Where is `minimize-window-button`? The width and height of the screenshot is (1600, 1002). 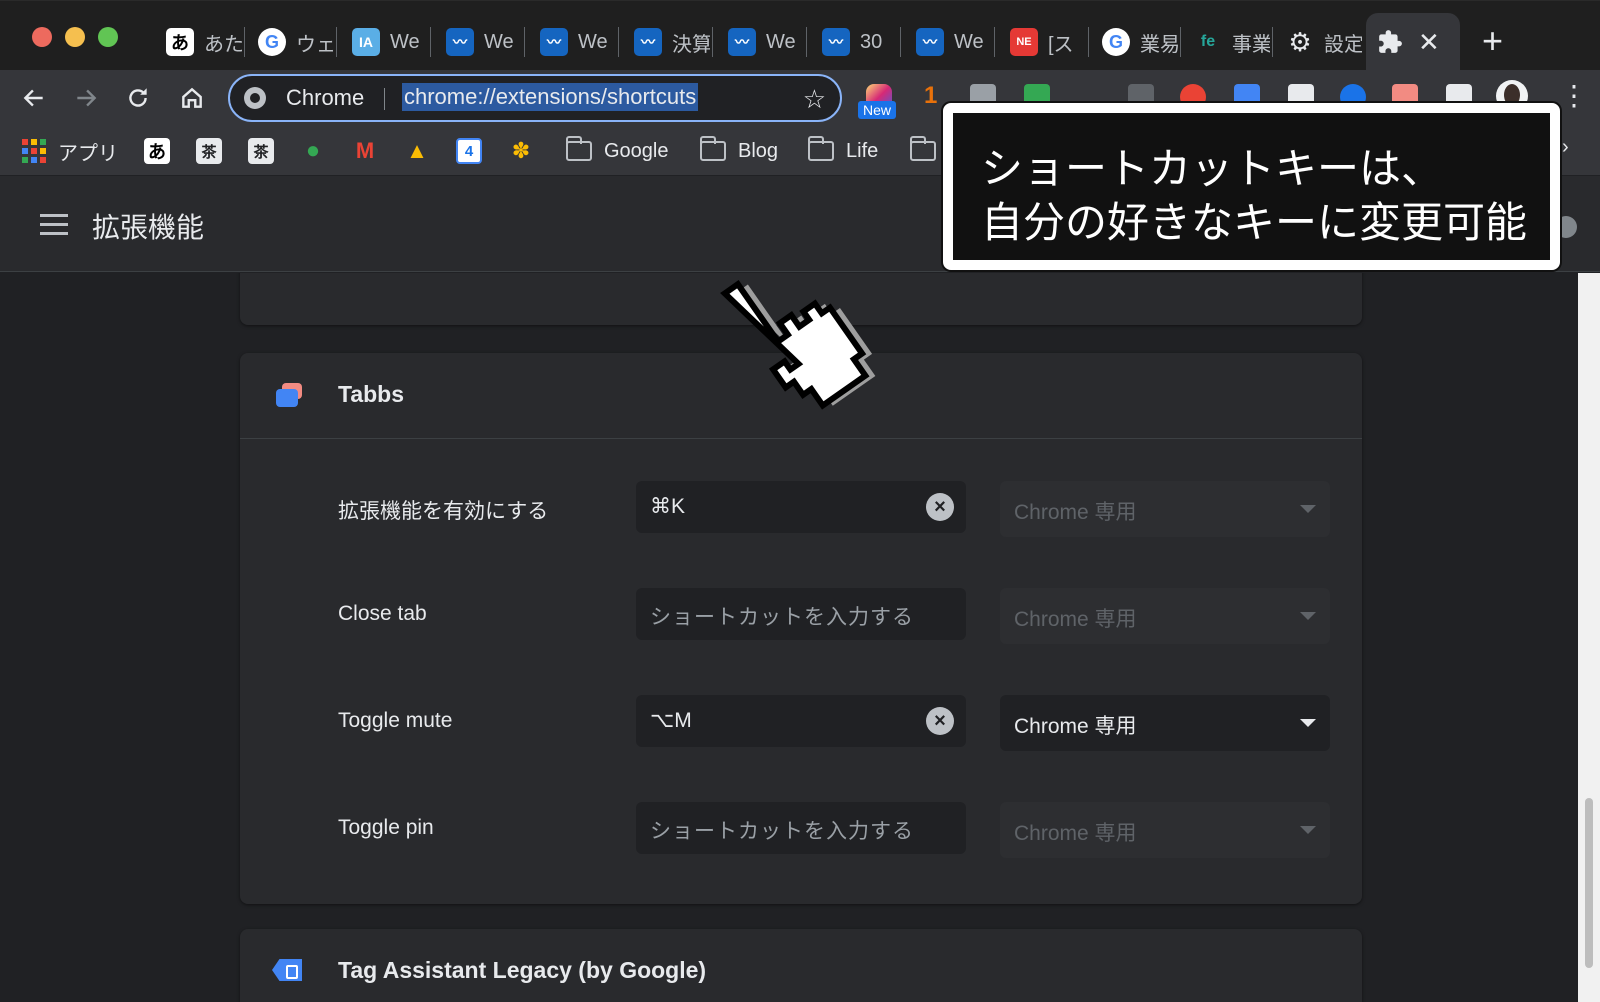 minimize-window-button is located at coordinates (75, 37).